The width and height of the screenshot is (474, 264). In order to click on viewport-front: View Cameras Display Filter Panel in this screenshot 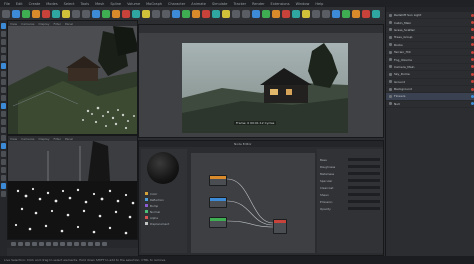, I will do `click(72, 187)`.